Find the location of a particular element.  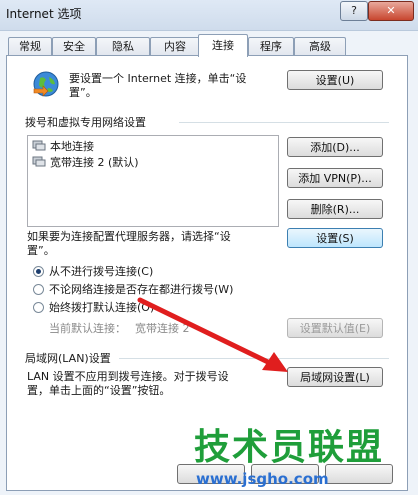

tab-connections: 连接 is located at coordinates (223, 45).